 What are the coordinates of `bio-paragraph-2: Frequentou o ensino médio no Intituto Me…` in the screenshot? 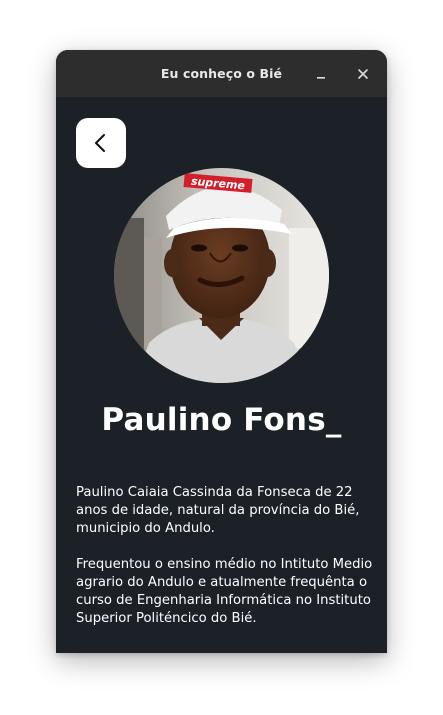 It's located at (224, 591).